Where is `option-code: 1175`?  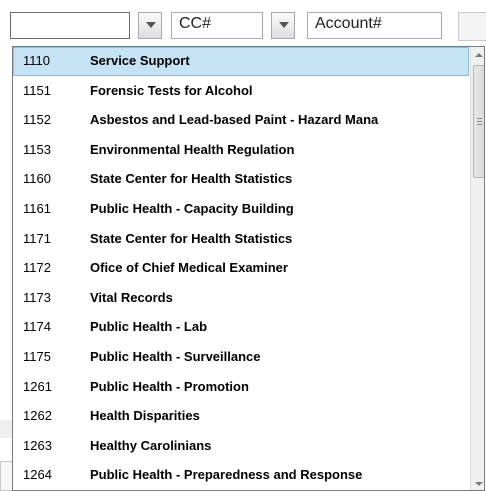 option-code: 1175 is located at coordinates (37, 356).